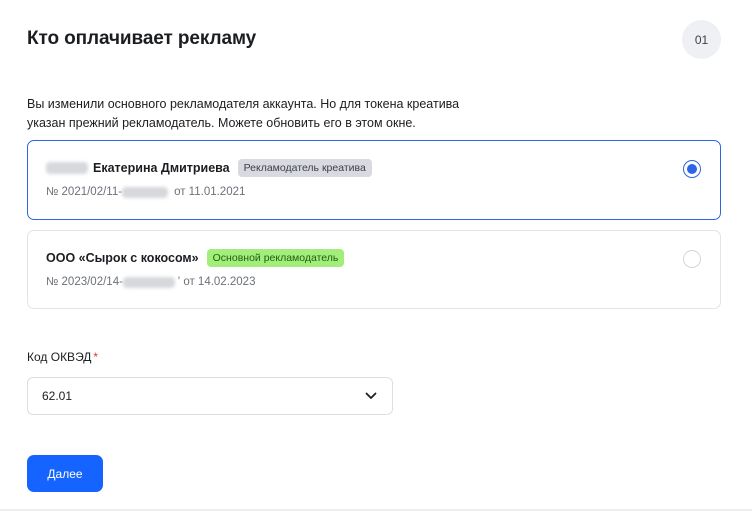  Describe the element at coordinates (275, 258) in the screenshot. I see `main-advertiser-tag: Основной рекламодатель` at that location.